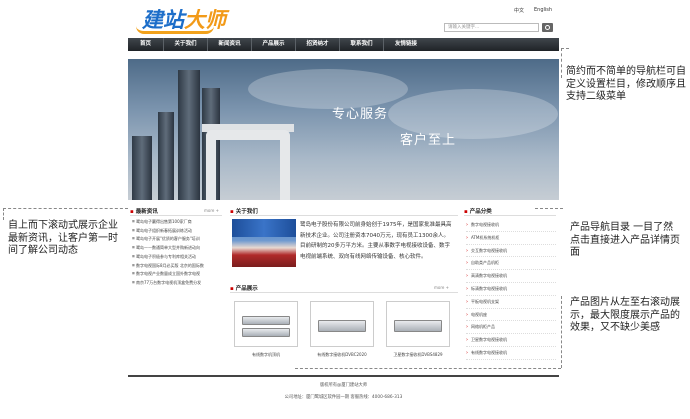  I want to click on list-item: 鹭岛电子组织新春拓展训练活动, so click(178, 230).